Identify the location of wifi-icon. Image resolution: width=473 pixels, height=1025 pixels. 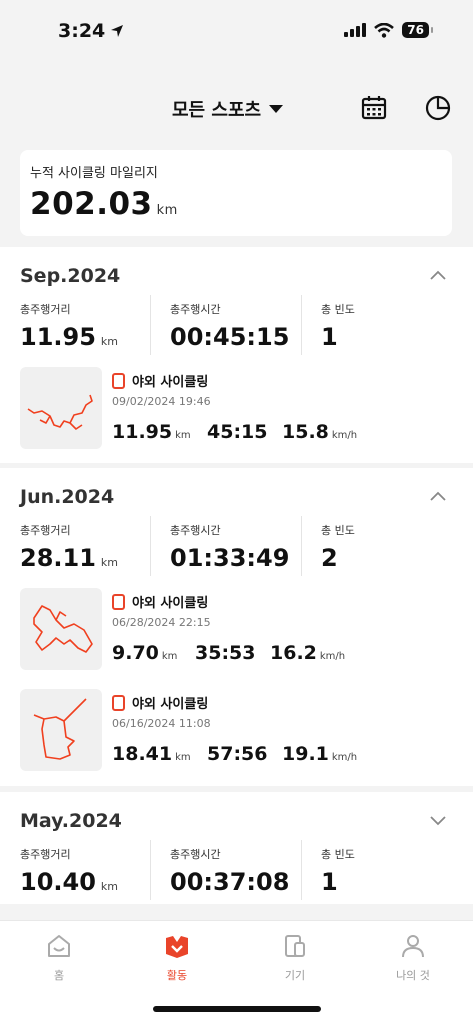
(384, 30).